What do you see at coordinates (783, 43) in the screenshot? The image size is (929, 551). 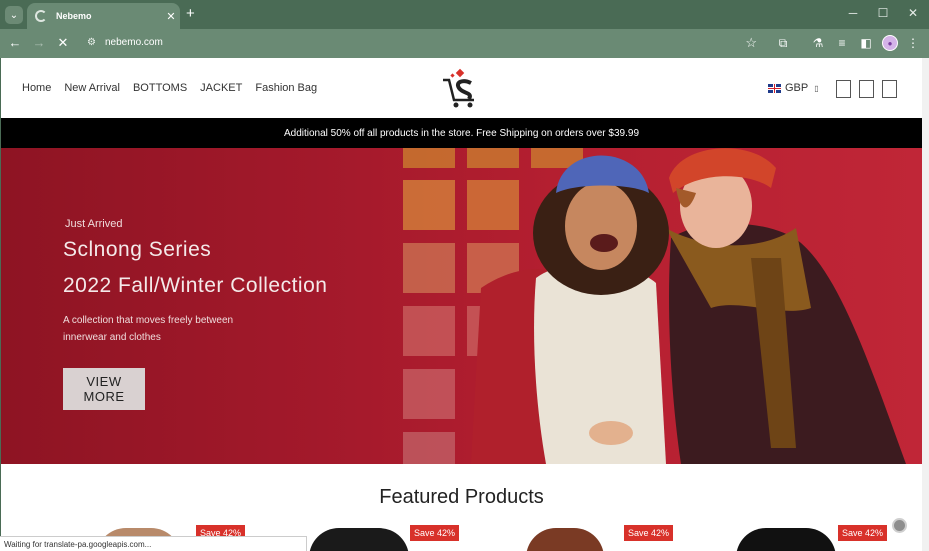 I see `extensions-icon: ⧉` at bounding box center [783, 43].